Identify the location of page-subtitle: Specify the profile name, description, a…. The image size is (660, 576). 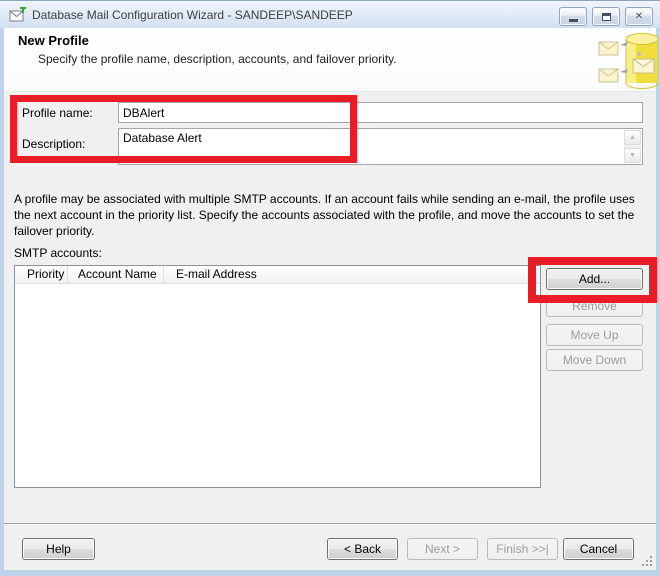
(217, 59).